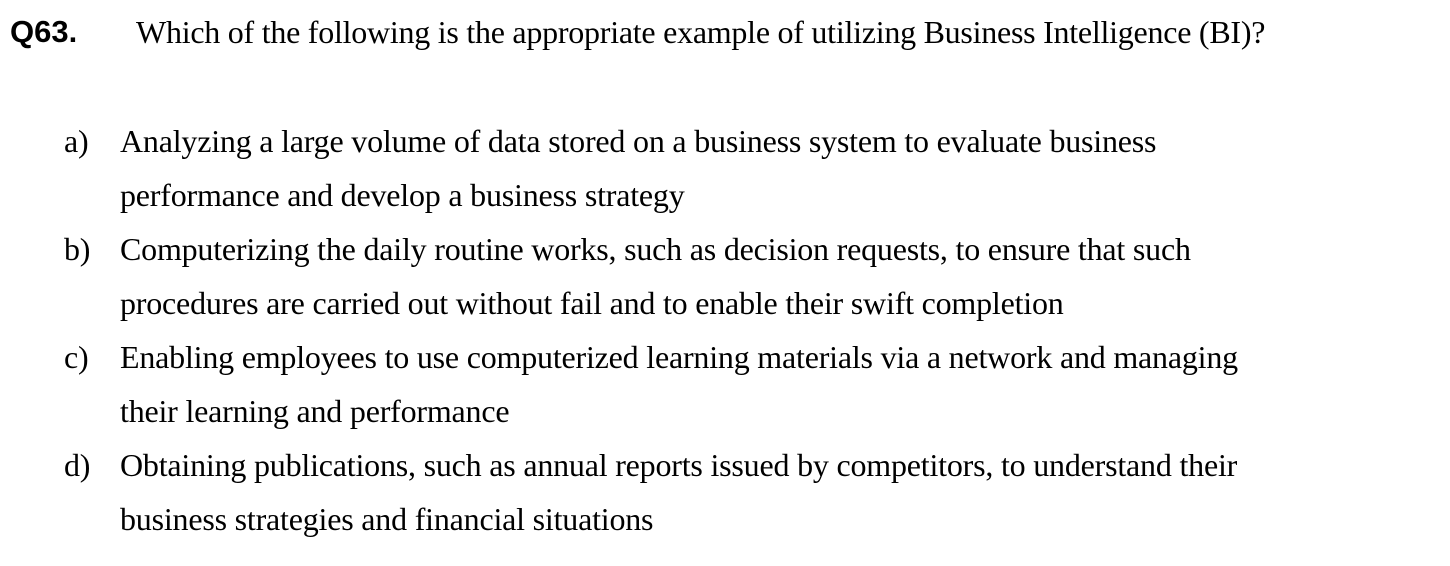  Describe the element at coordinates (44, 31) in the screenshot. I see `question-number: Q63.` at that location.